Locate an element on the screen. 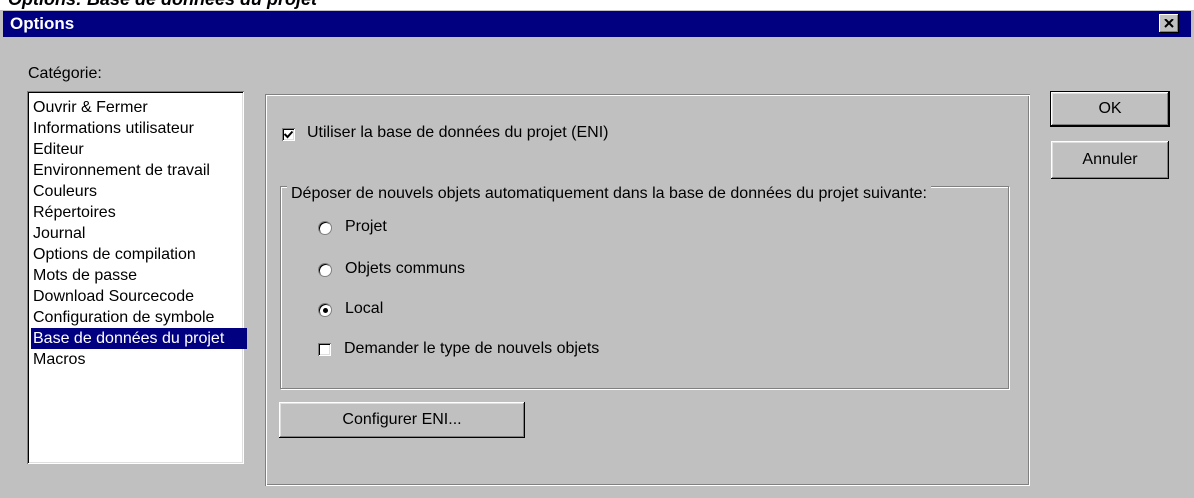 This screenshot has width=1194, height=498. title-bar is located at coordinates (597, 24).